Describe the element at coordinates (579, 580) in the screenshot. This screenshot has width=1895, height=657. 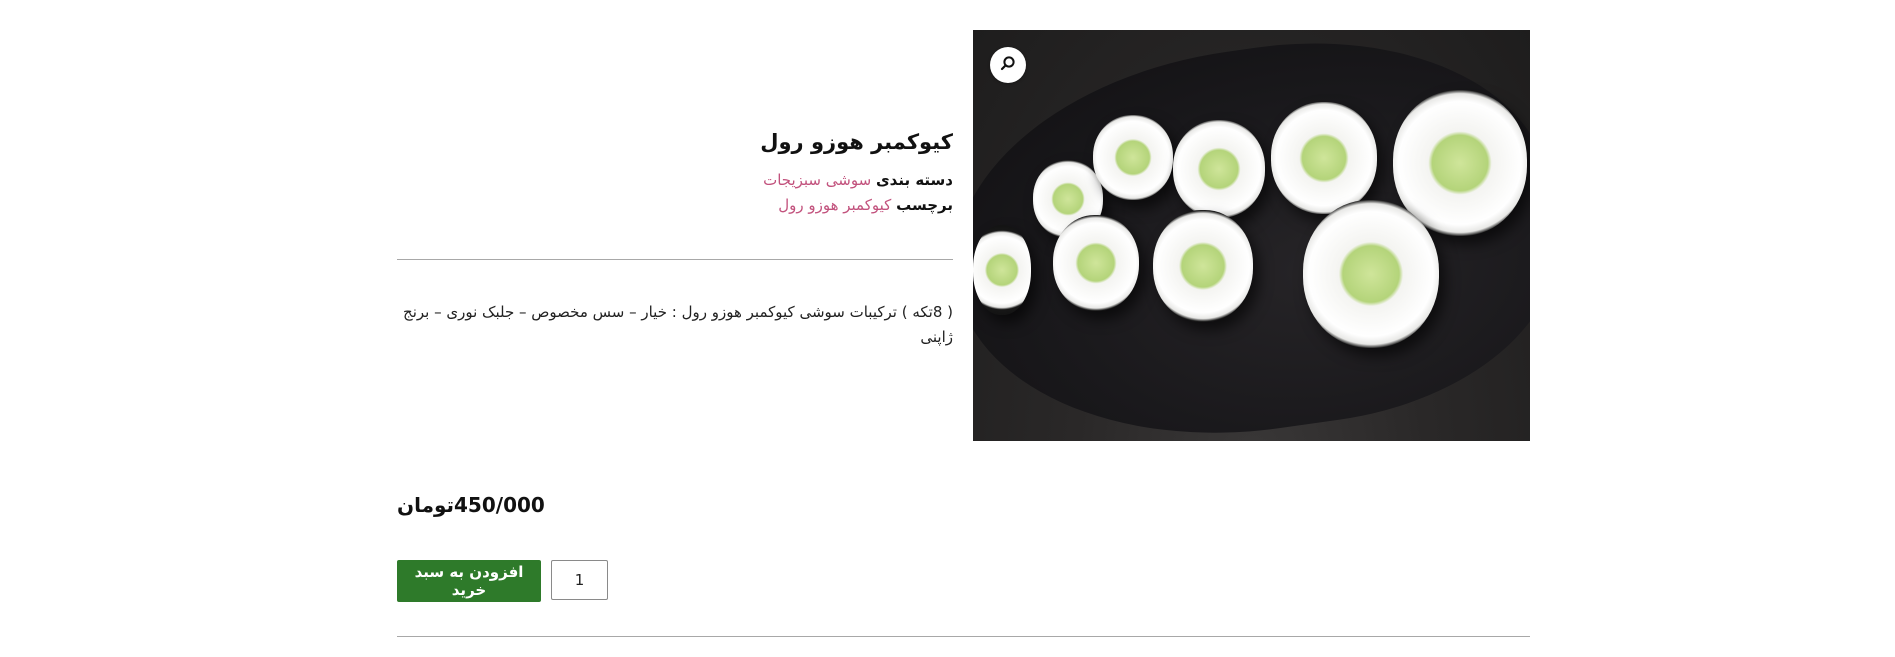
I see `quantity-input` at that location.